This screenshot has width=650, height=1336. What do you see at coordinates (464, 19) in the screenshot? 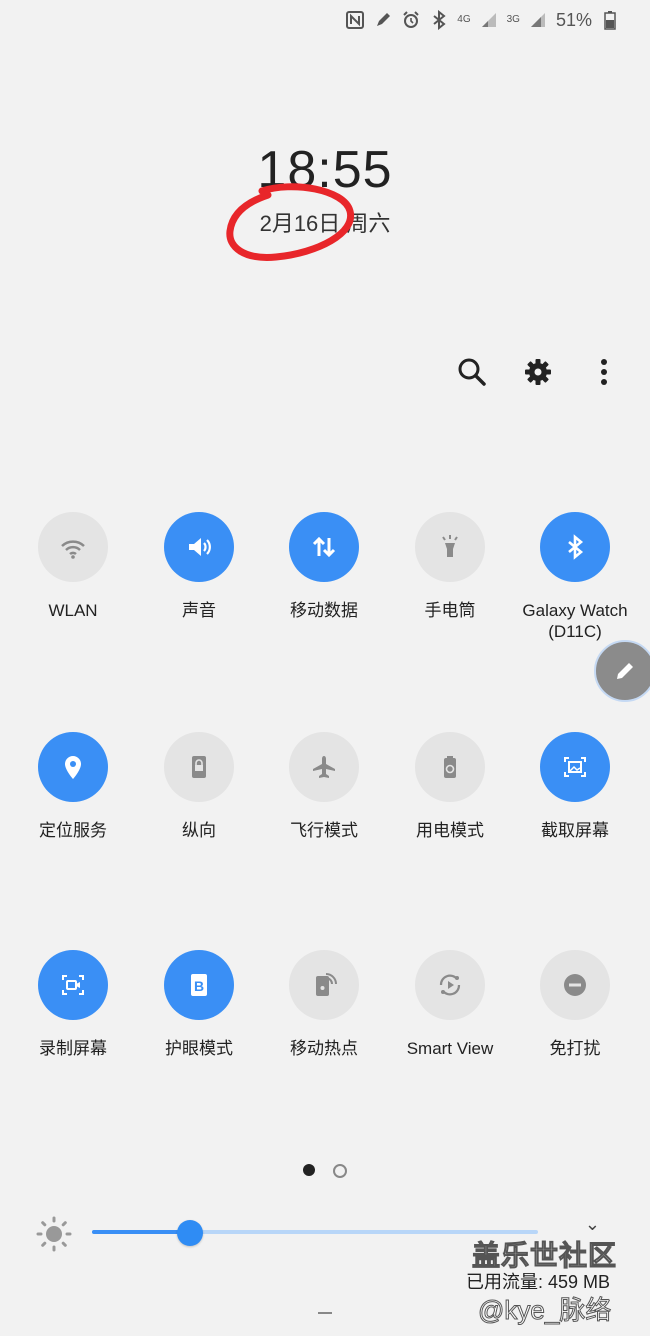
I see `network-type-1: 4G` at bounding box center [464, 19].